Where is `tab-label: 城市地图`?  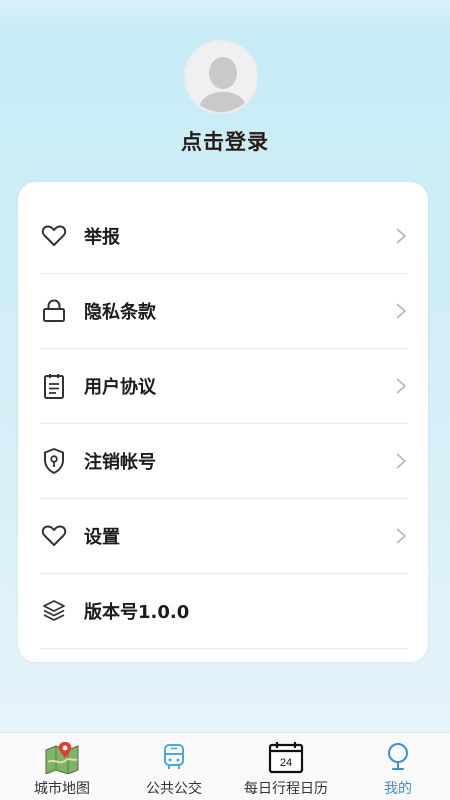
tab-label: 城市地图 is located at coordinates (62, 789).